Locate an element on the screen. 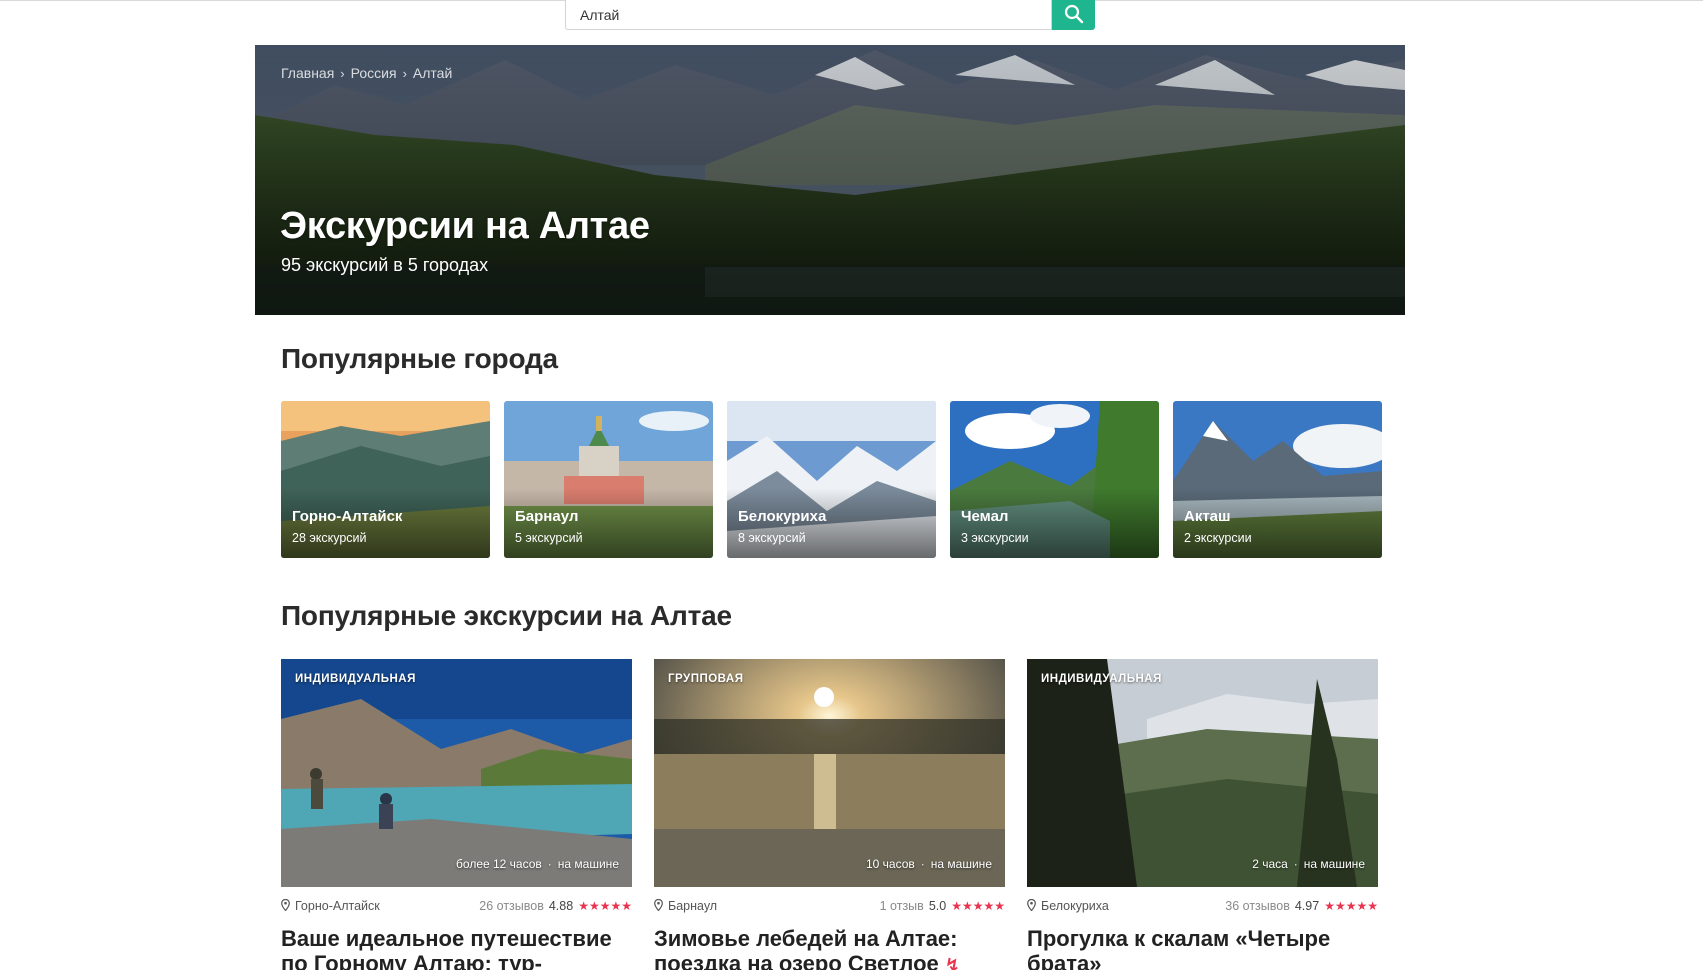 Image resolution: width=1703 pixels, height=970 pixels. tour-rating: 36 отзывов 4.97 ★★★★★ is located at coordinates (1301, 906).